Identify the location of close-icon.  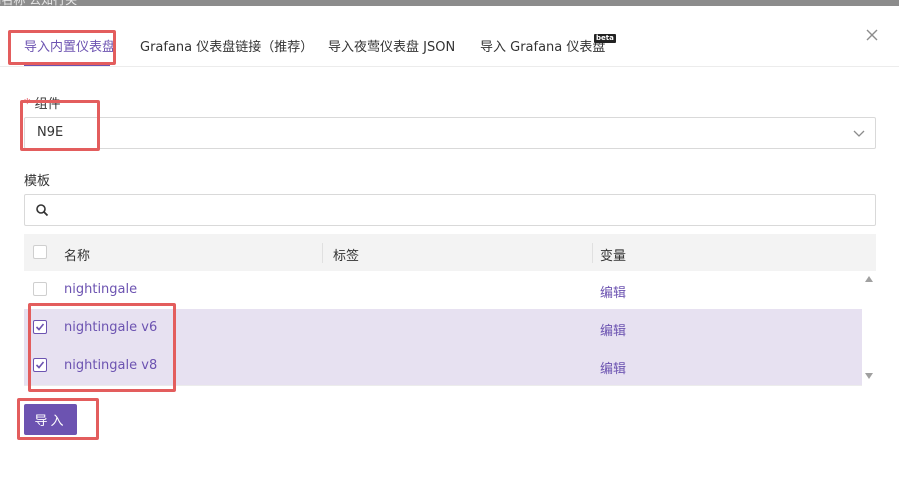
(872, 35).